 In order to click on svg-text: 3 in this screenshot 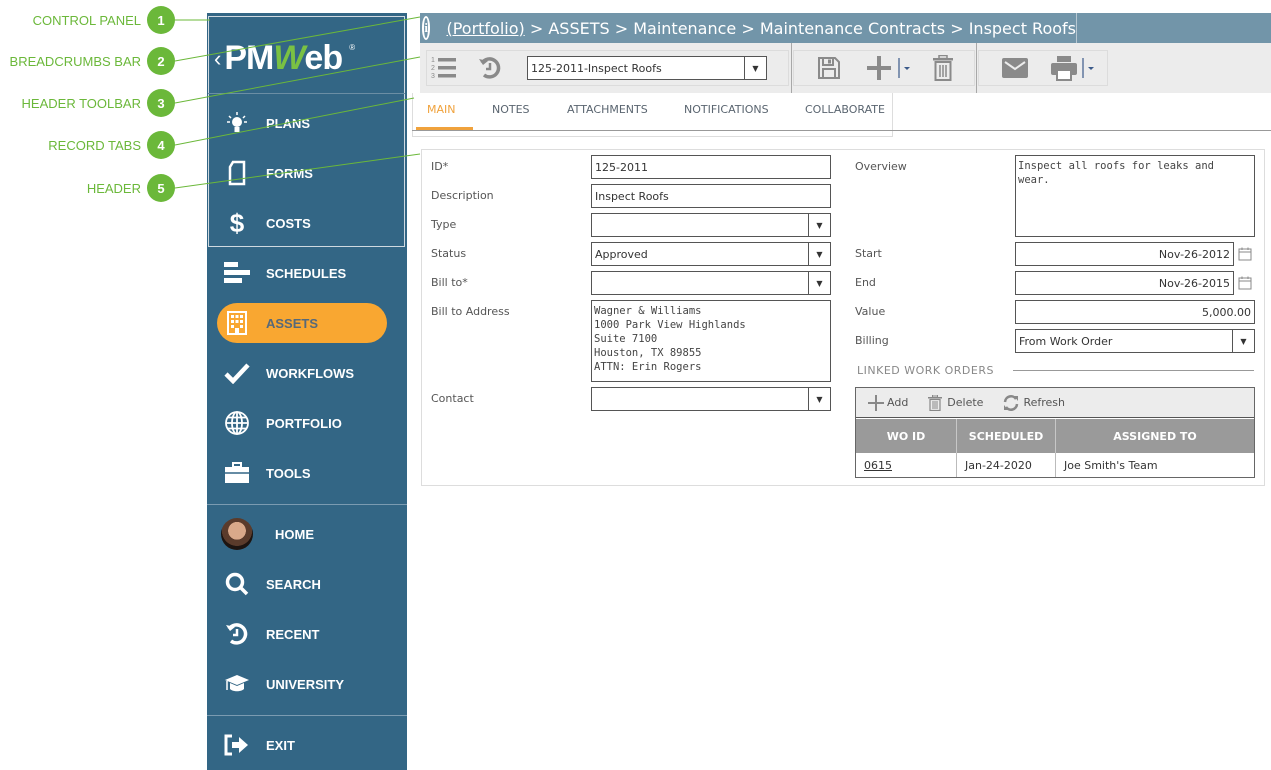, I will do `click(433, 76)`.